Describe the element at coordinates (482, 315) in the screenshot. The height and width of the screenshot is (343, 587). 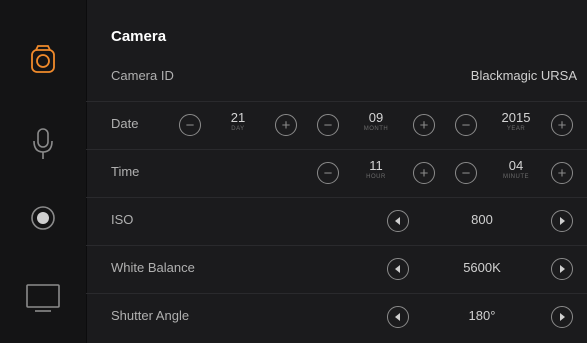
I see `shutter-angle-value: 180°` at that location.